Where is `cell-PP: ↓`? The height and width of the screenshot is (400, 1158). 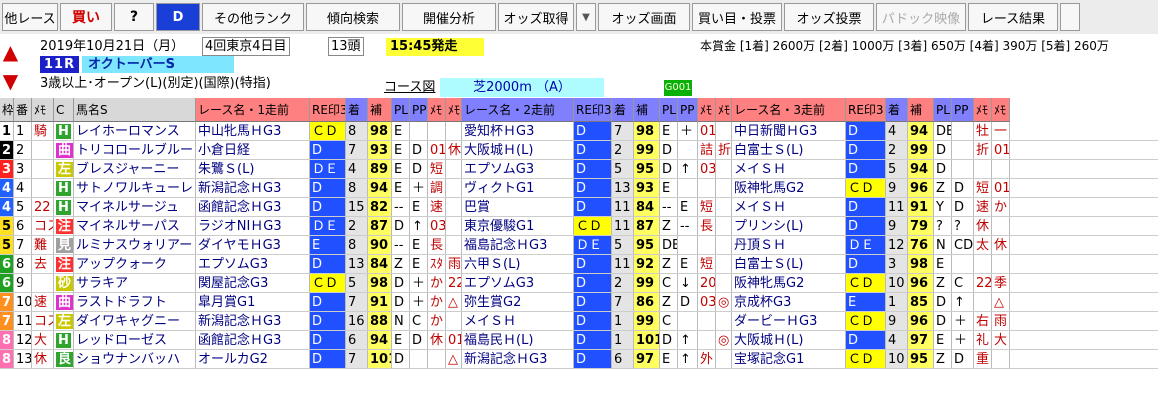
cell-PP: ↓ is located at coordinates (688, 283).